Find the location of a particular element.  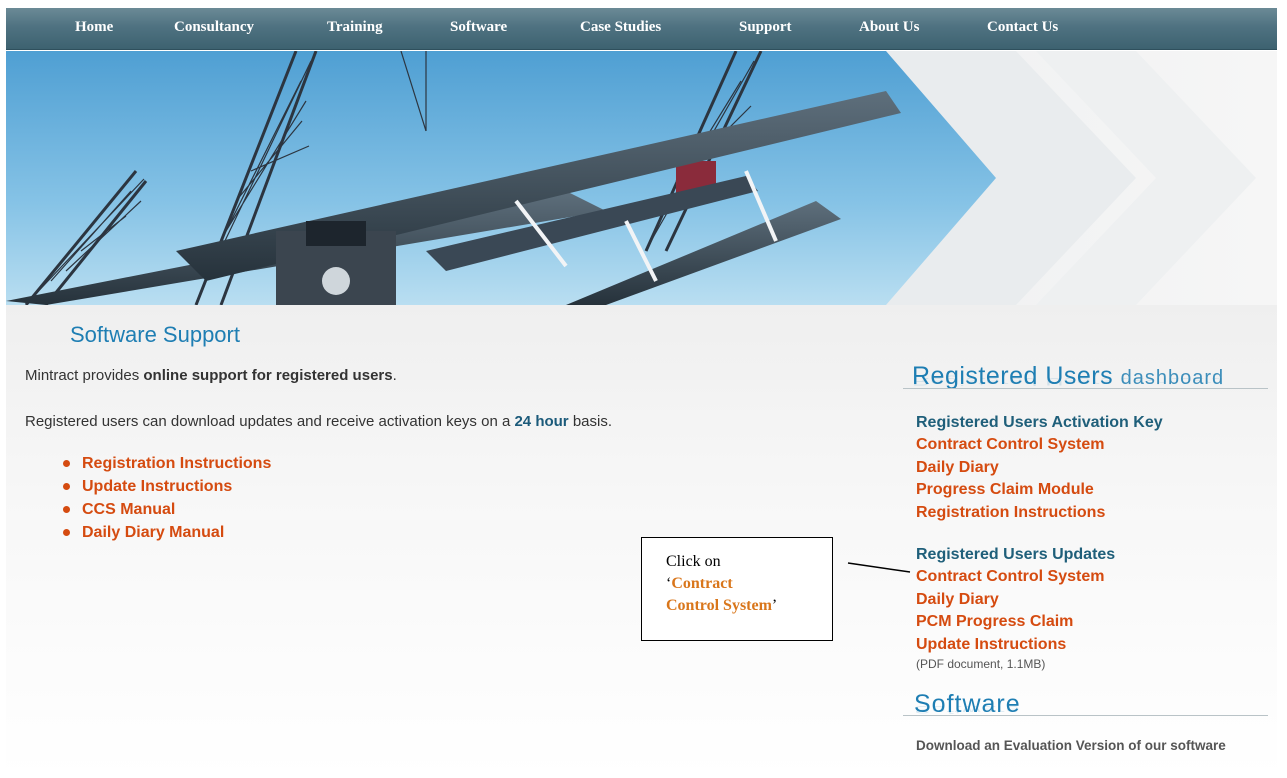

page-title: Software Support is located at coordinates (155, 334).